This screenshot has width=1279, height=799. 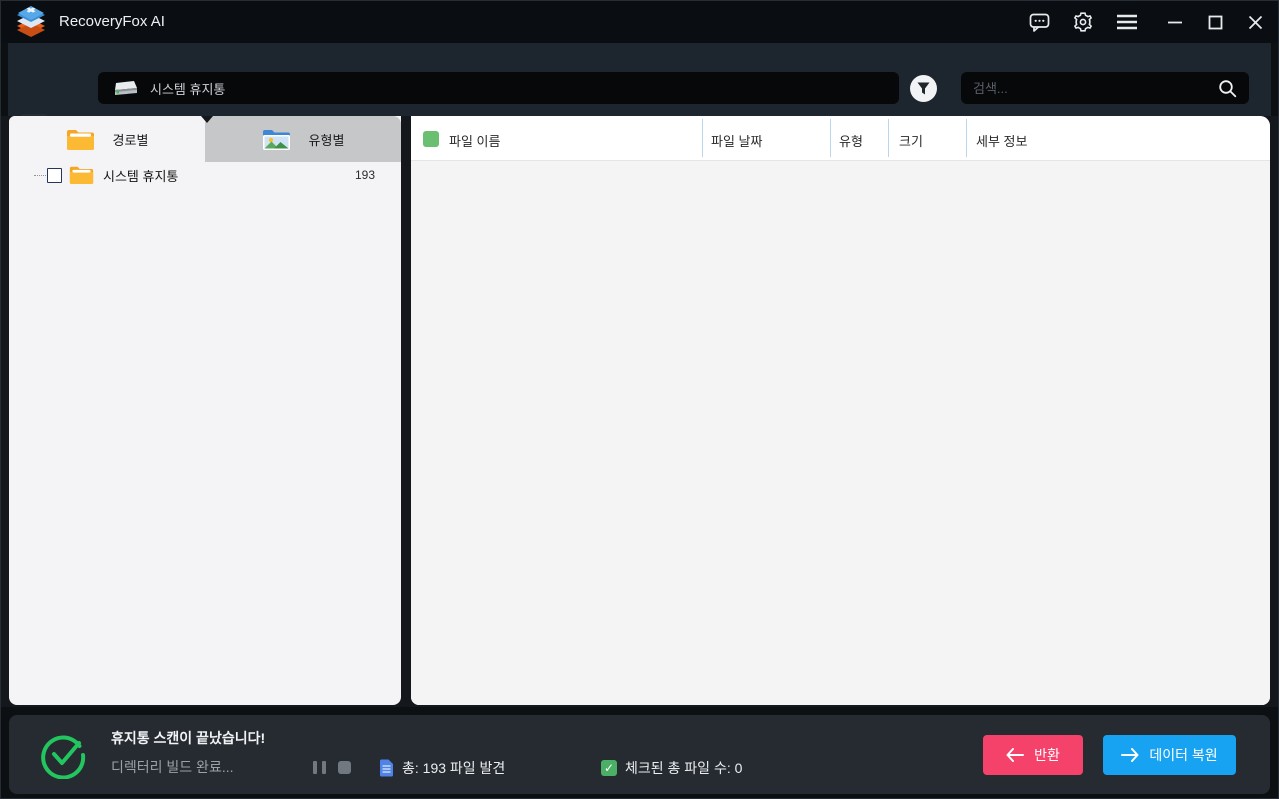 What do you see at coordinates (188, 89) in the screenshot?
I see `path-value: 시스템 휴지통` at bounding box center [188, 89].